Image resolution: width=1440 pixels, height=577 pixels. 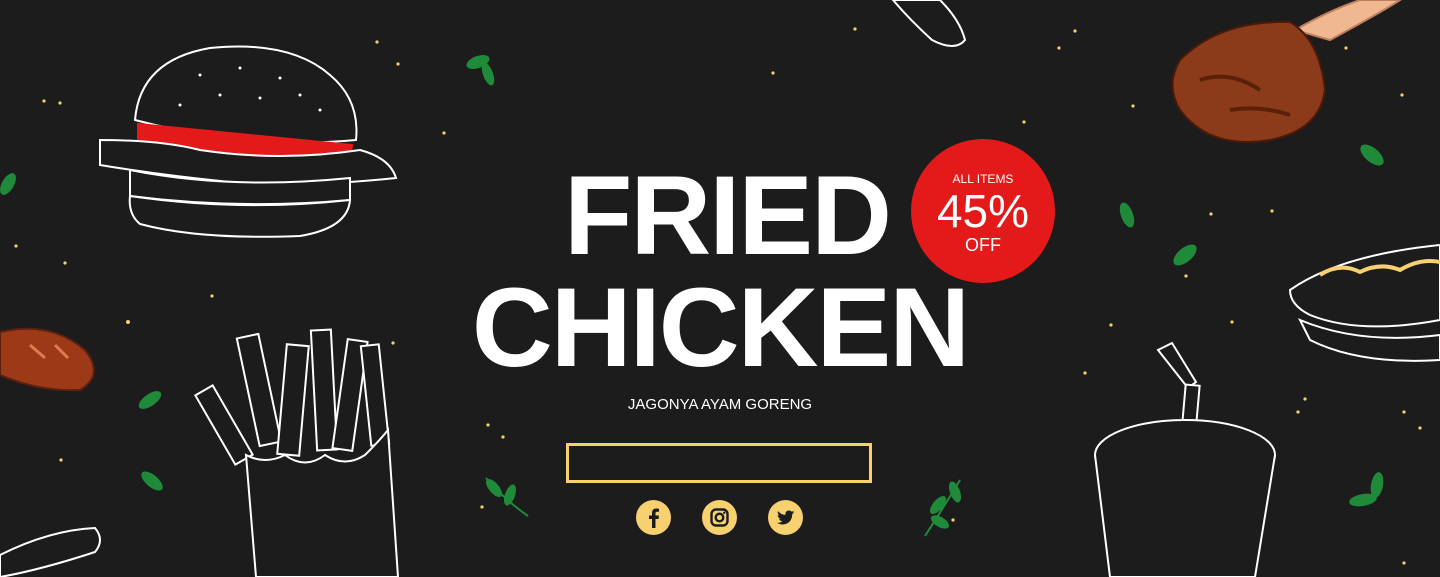 What do you see at coordinates (785, 517) in the screenshot?
I see `twitter-icon` at bounding box center [785, 517].